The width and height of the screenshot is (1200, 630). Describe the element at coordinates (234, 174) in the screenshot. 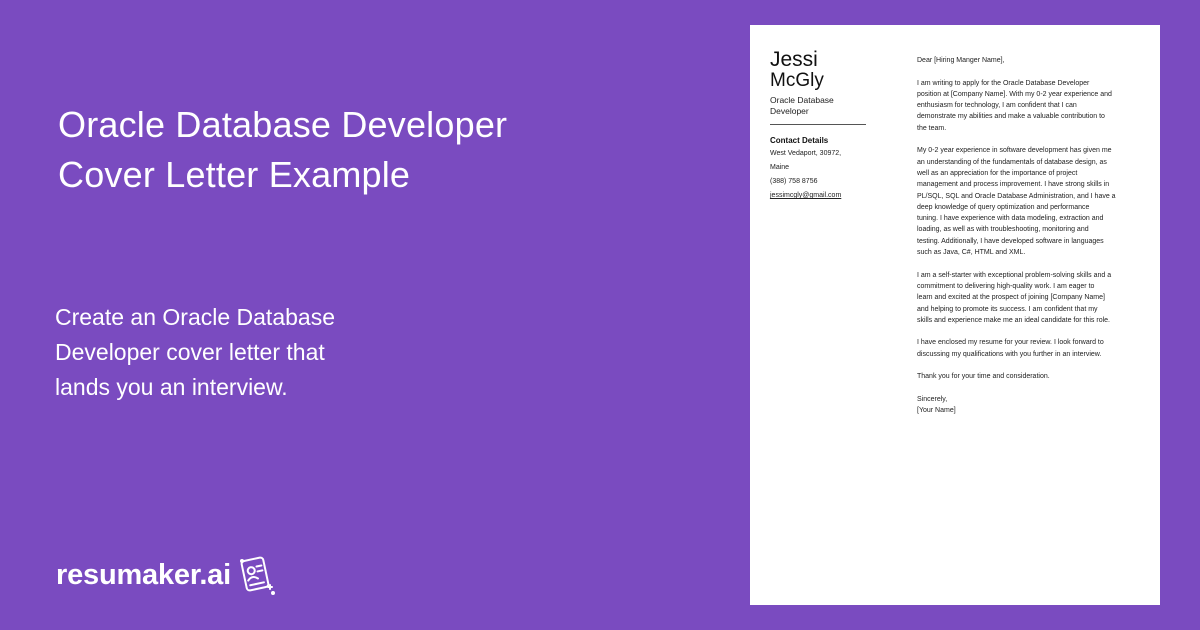

I see `page-title-line: Cover Letter Example` at that location.